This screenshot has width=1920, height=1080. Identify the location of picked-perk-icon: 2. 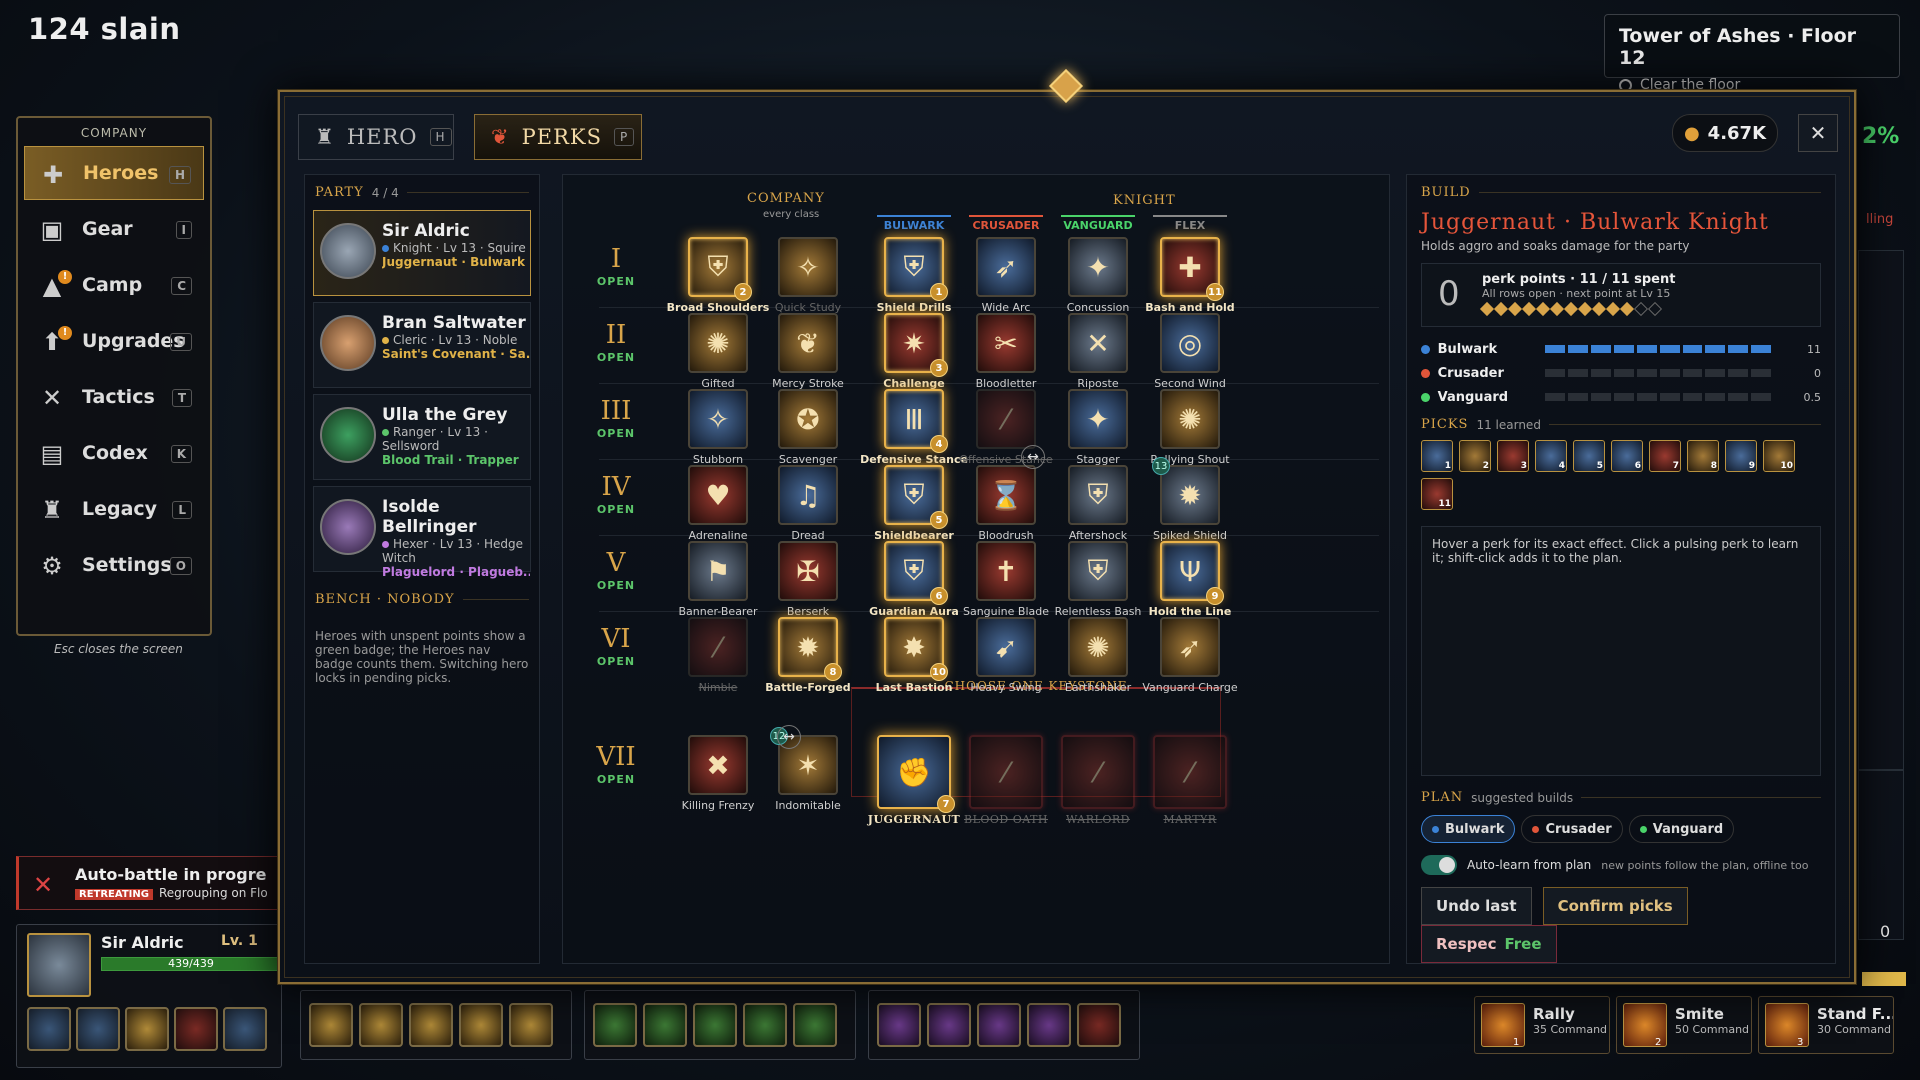
(1475, 456).